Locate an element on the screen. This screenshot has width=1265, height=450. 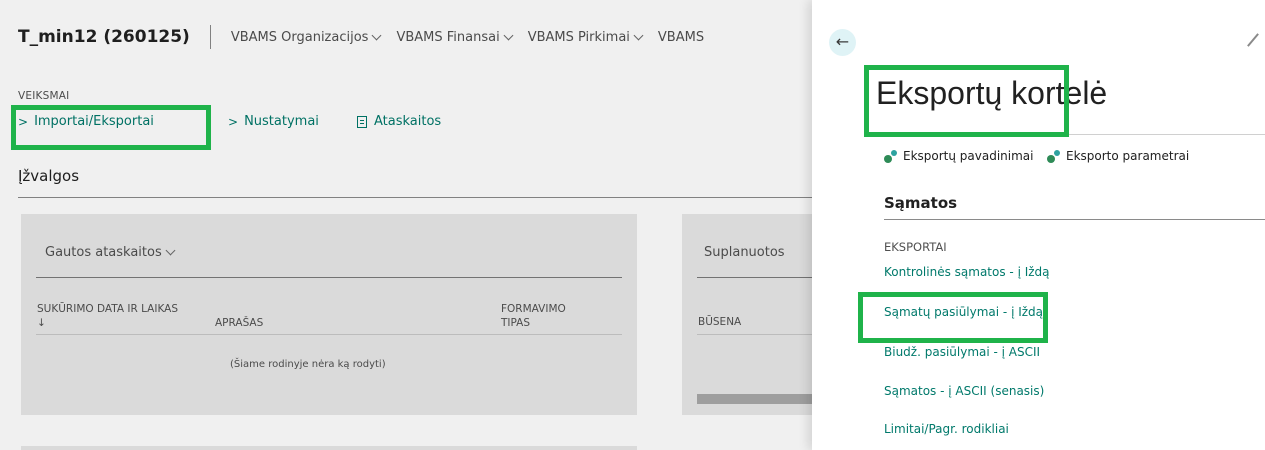
insights-title: Įžvalgos is located at coordinates (49, 176).